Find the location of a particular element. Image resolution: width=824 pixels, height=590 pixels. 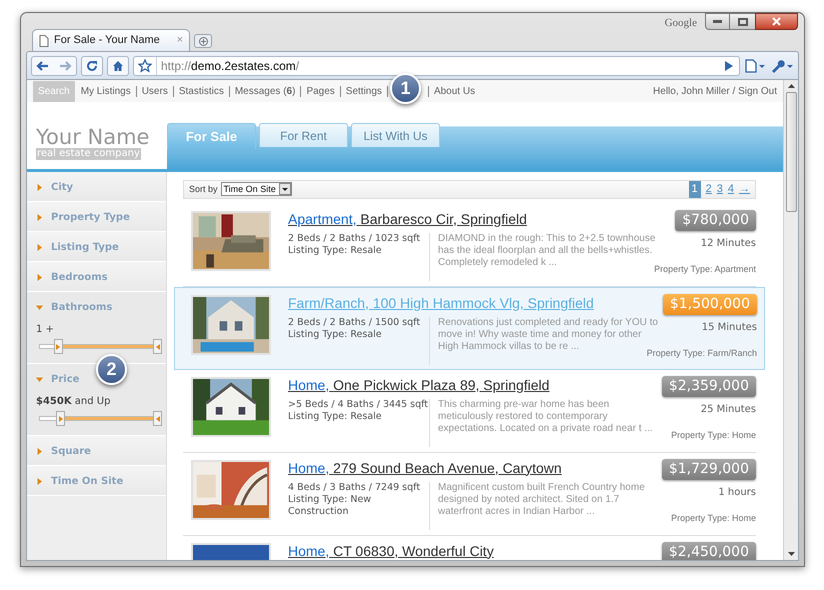

admin-link: My Listings is located at coordinates (105, 91).